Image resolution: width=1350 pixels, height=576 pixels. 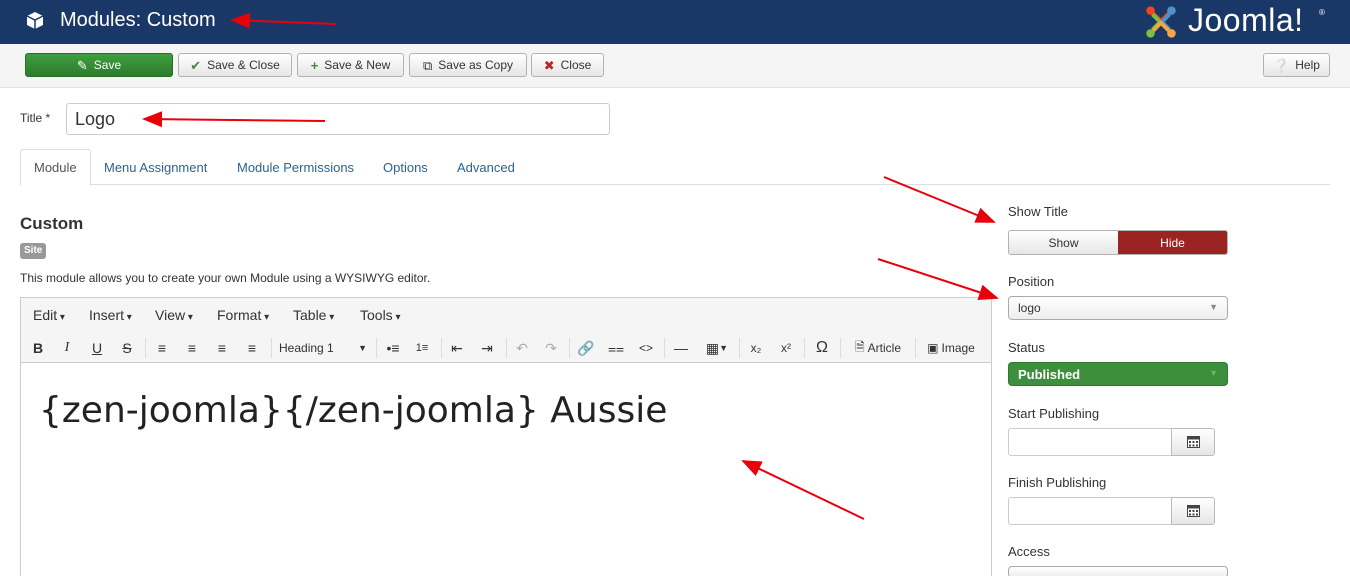 What do you see at coordinates (67, 348) in the screenshot?
I see `italic-icon: I` at bounding box center [67, 348].